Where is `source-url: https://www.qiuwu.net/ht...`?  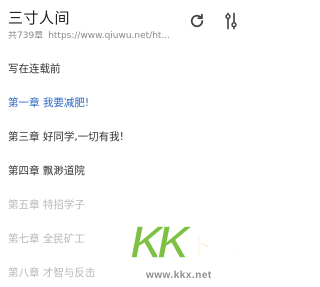
source-url: https://www.qiuwu.net/ht... is located at coordinates (109, 36).